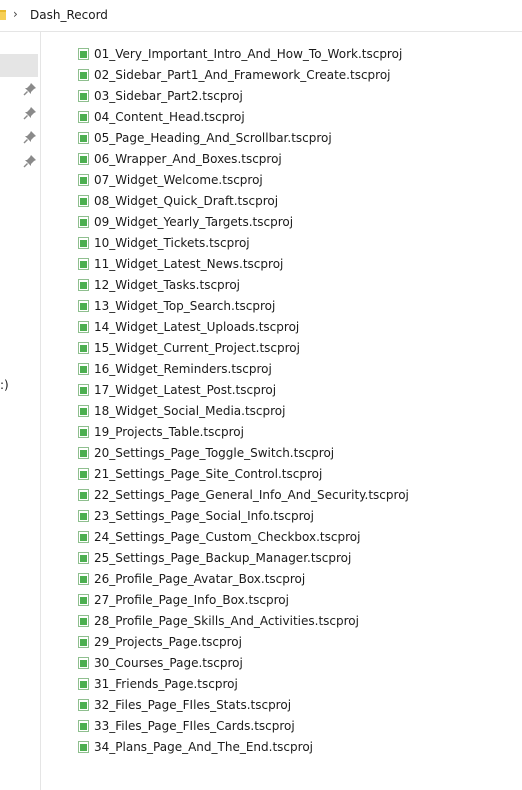 Image resolution: width=522 pixels, height=790 pixels. I want to click on breadcrumb-dash-record: Dash_Record, so click(69, 15).